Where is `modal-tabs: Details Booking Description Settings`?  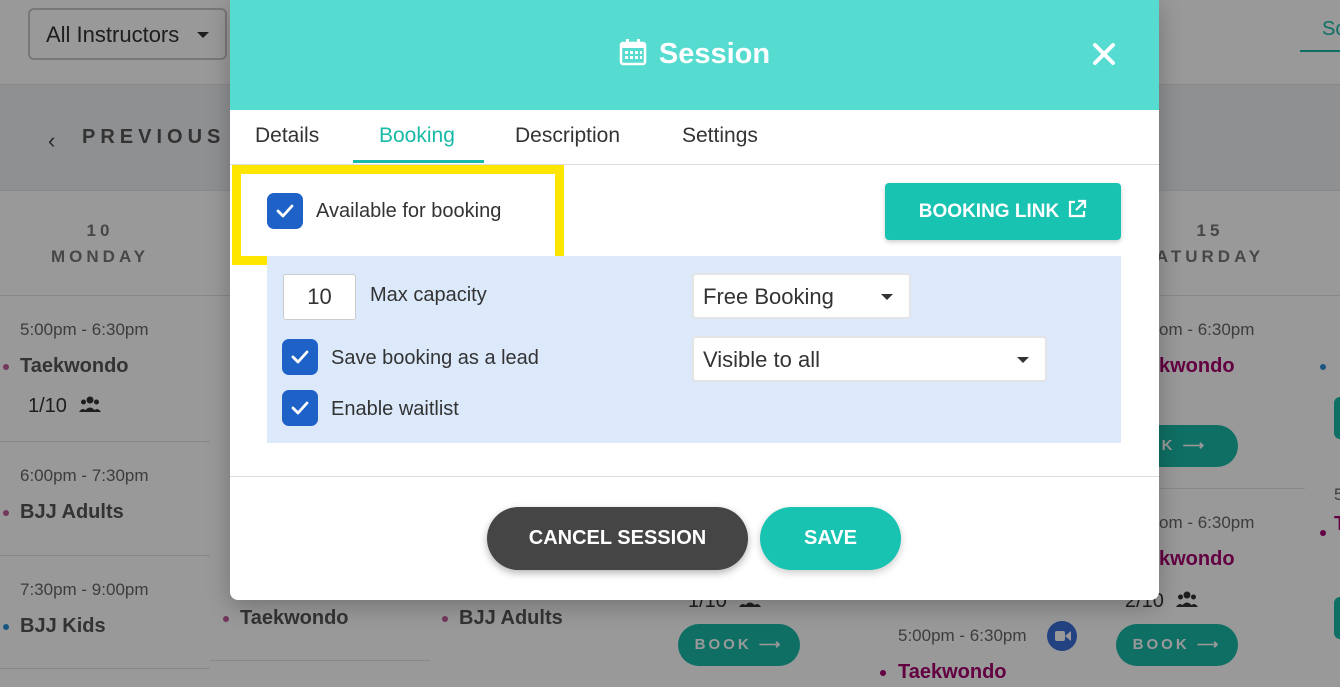
modal-tabs: Details Booking Description Settings is located at coordinates (694, 137).